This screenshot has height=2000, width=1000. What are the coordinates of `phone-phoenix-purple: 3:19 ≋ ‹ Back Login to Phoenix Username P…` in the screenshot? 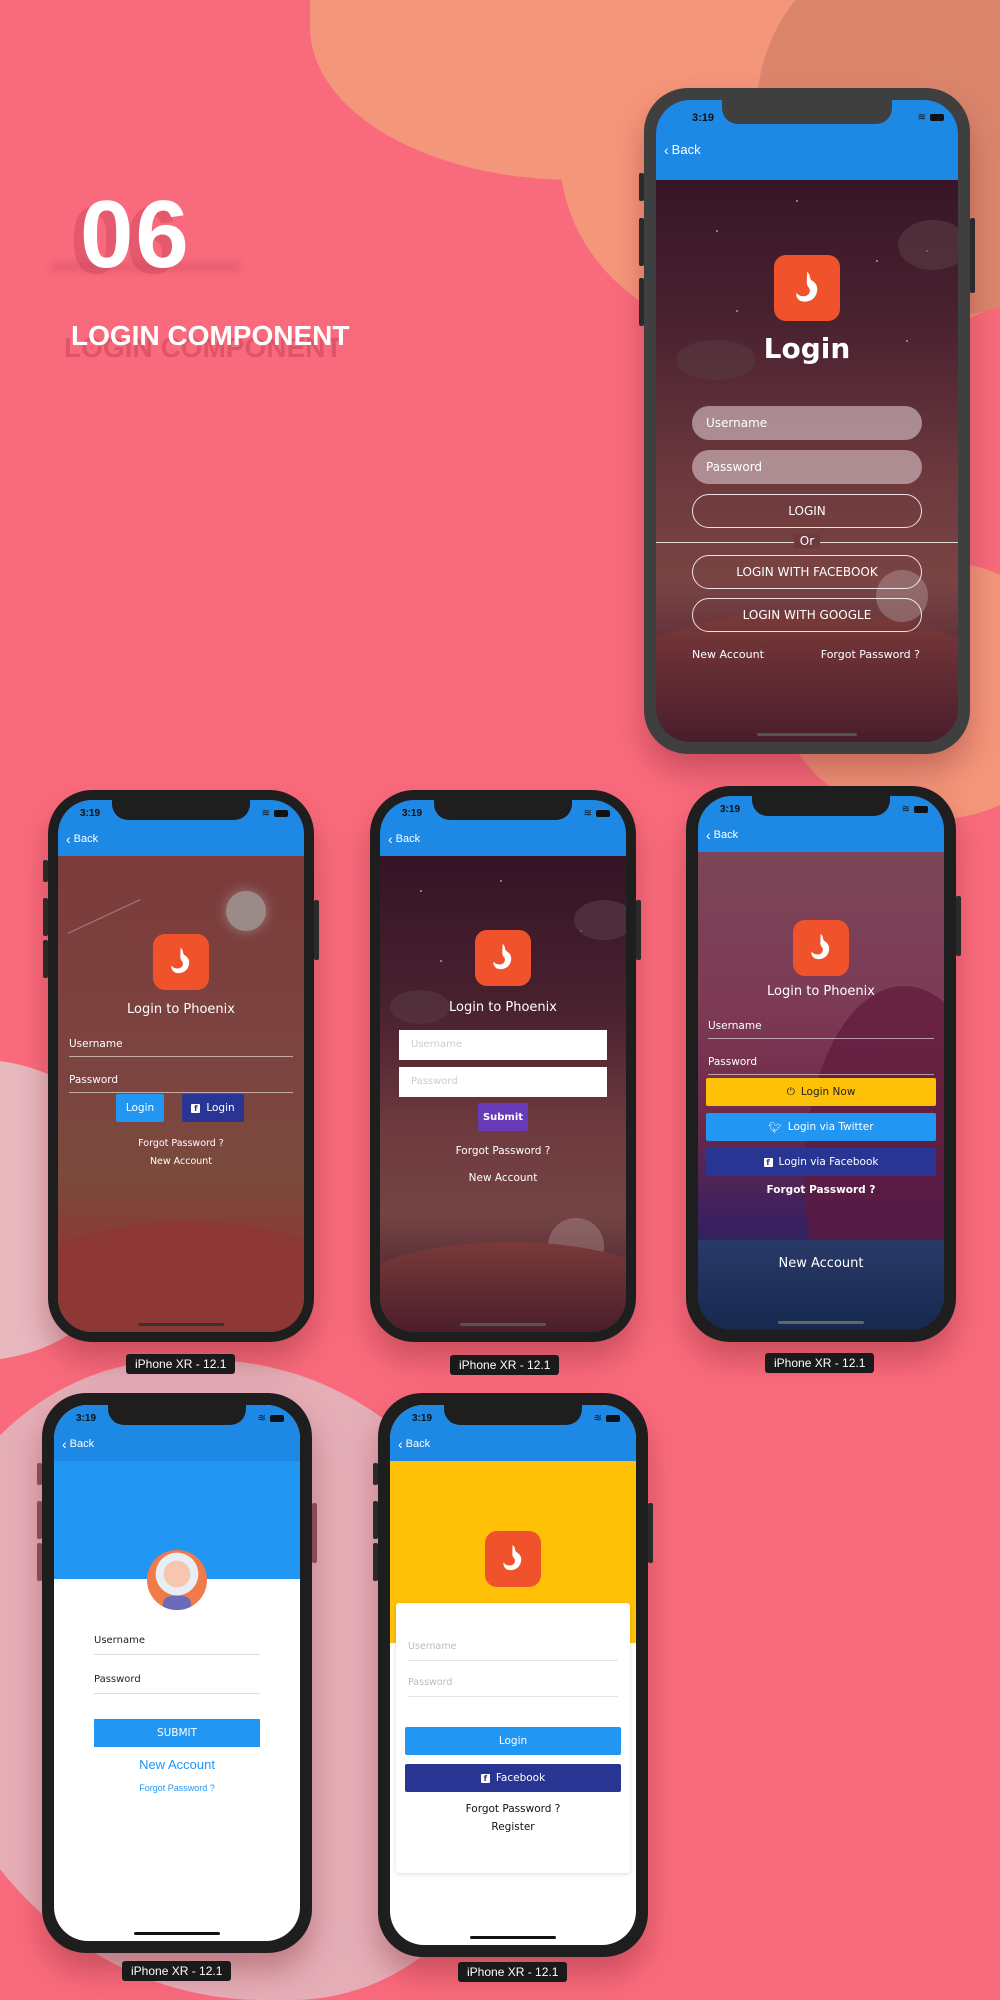 It's located at (823, 1064).